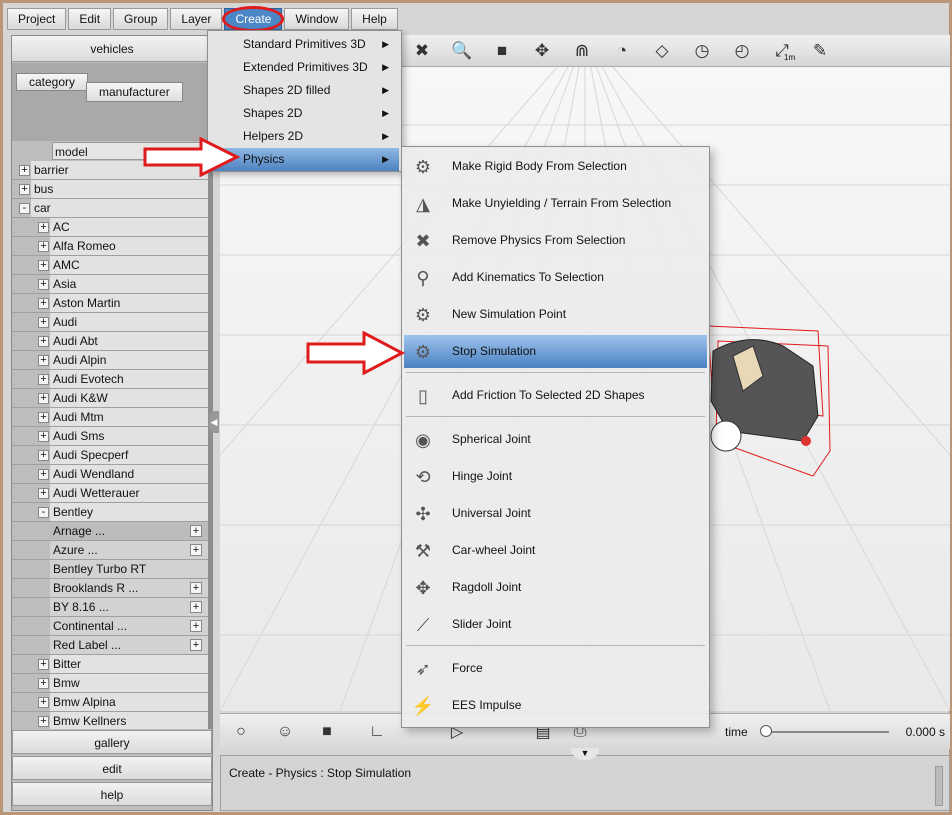 This screenshot has height=815, width=952. Describe the element at coordinates (37, 19) in the screenshot. I see `menu-project: Project` at that location.